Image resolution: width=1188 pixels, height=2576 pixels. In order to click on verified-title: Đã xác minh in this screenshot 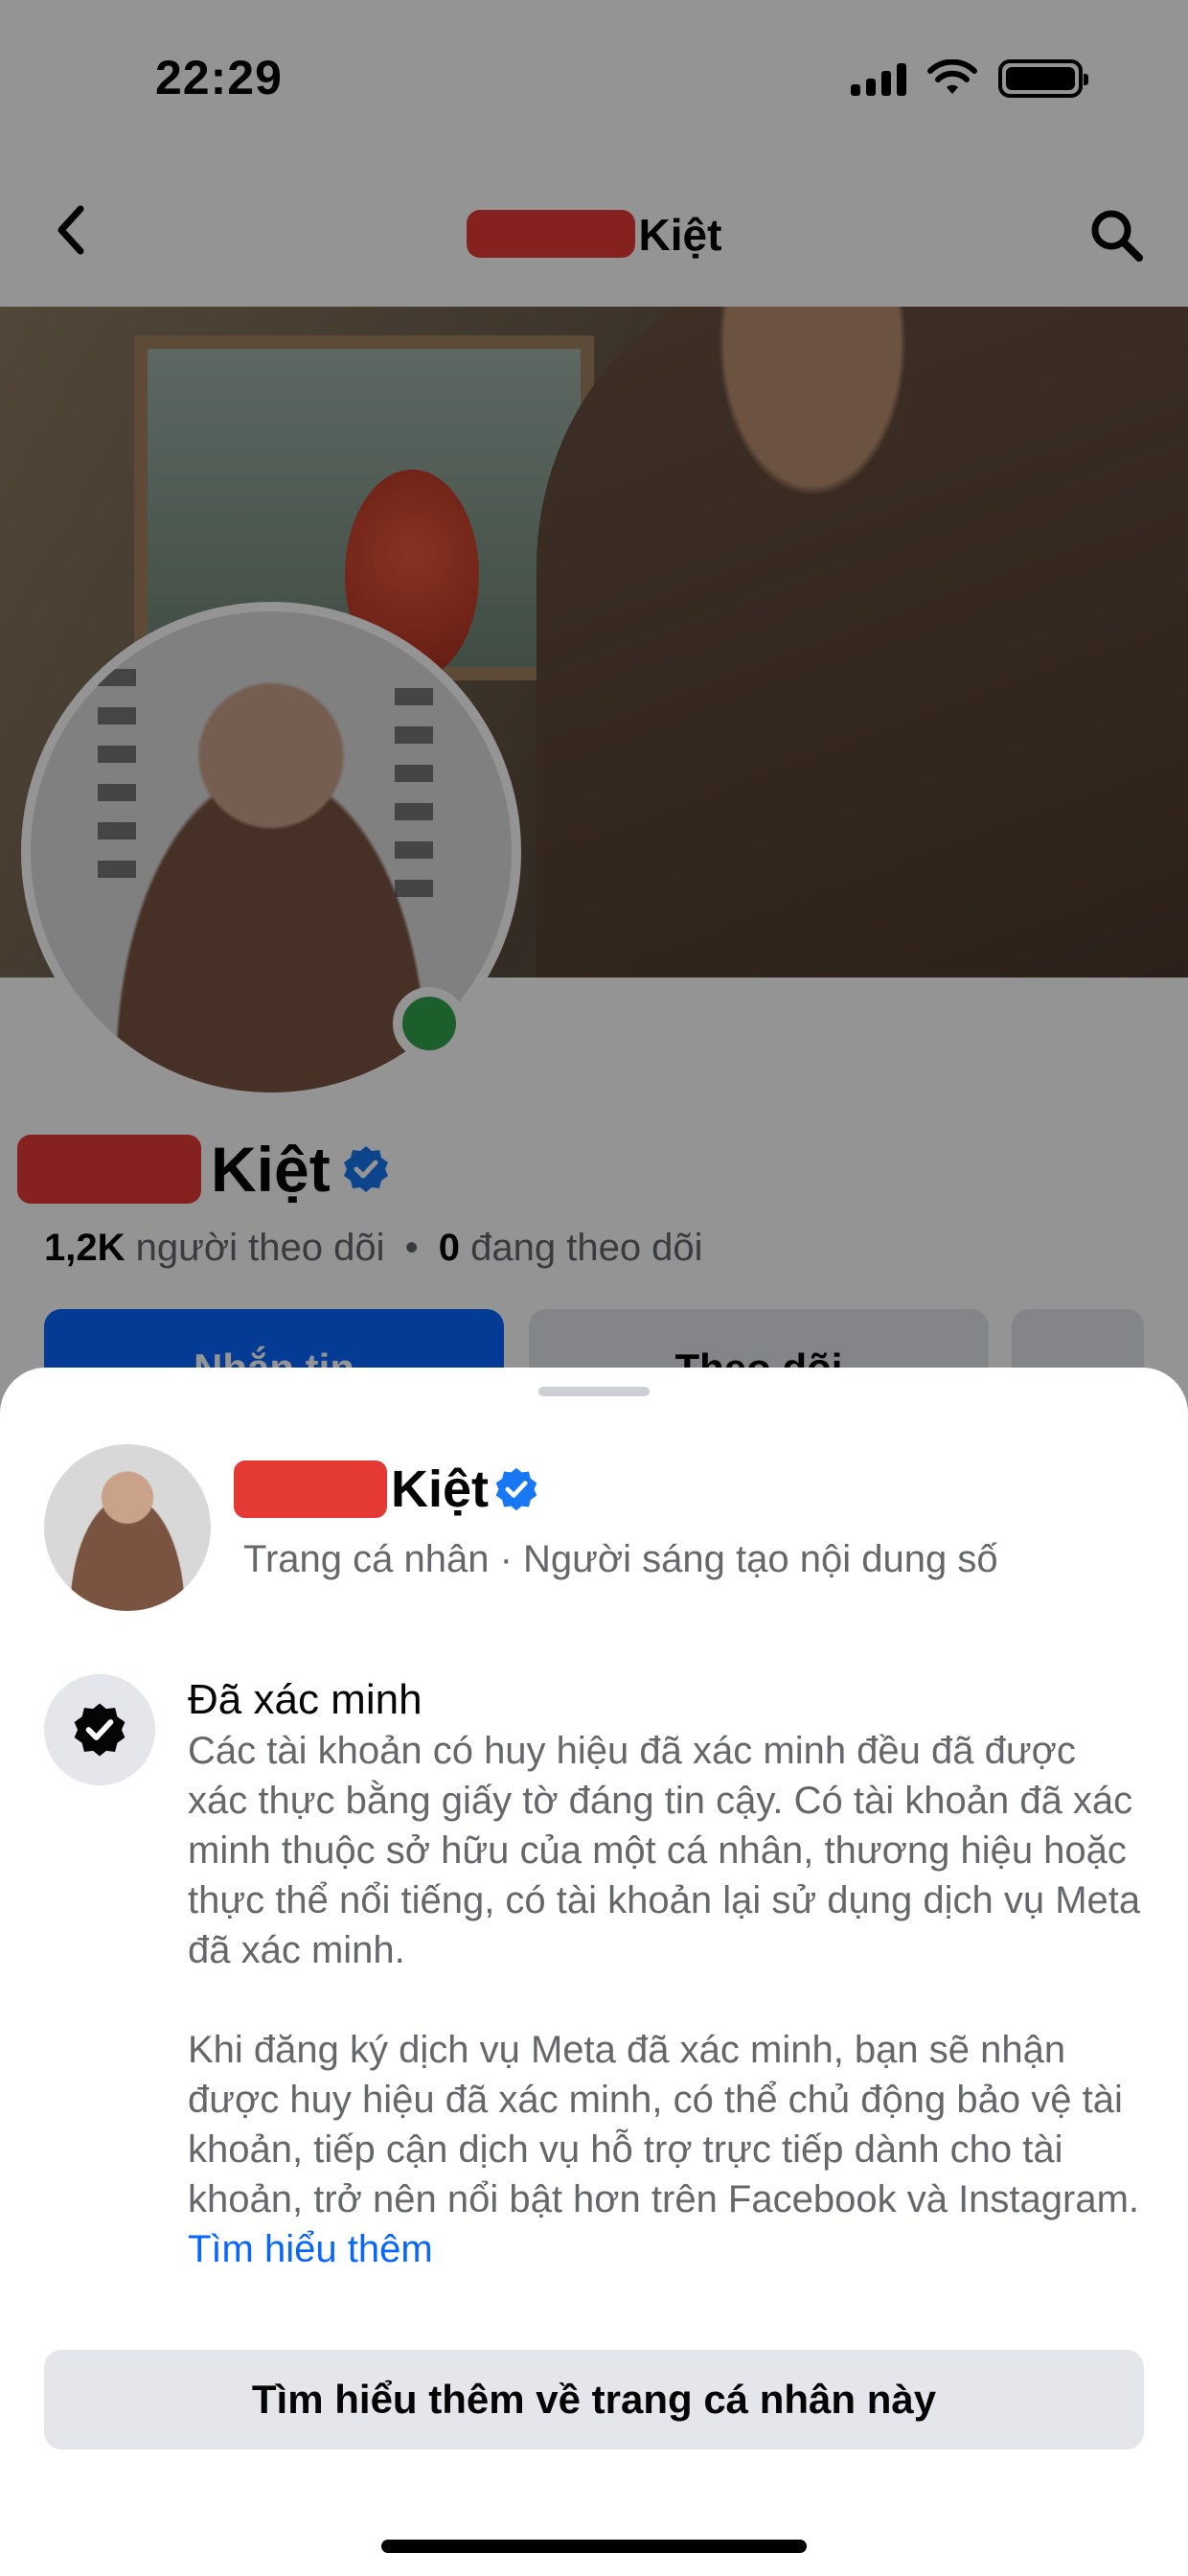, I will do `click(305, 1699)`.